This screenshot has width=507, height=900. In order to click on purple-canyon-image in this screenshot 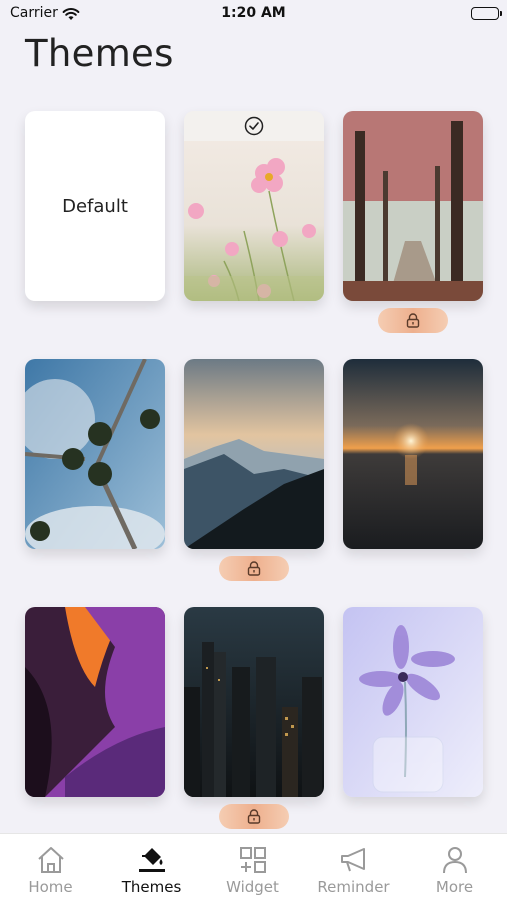, I will do `click(95, 702)`.